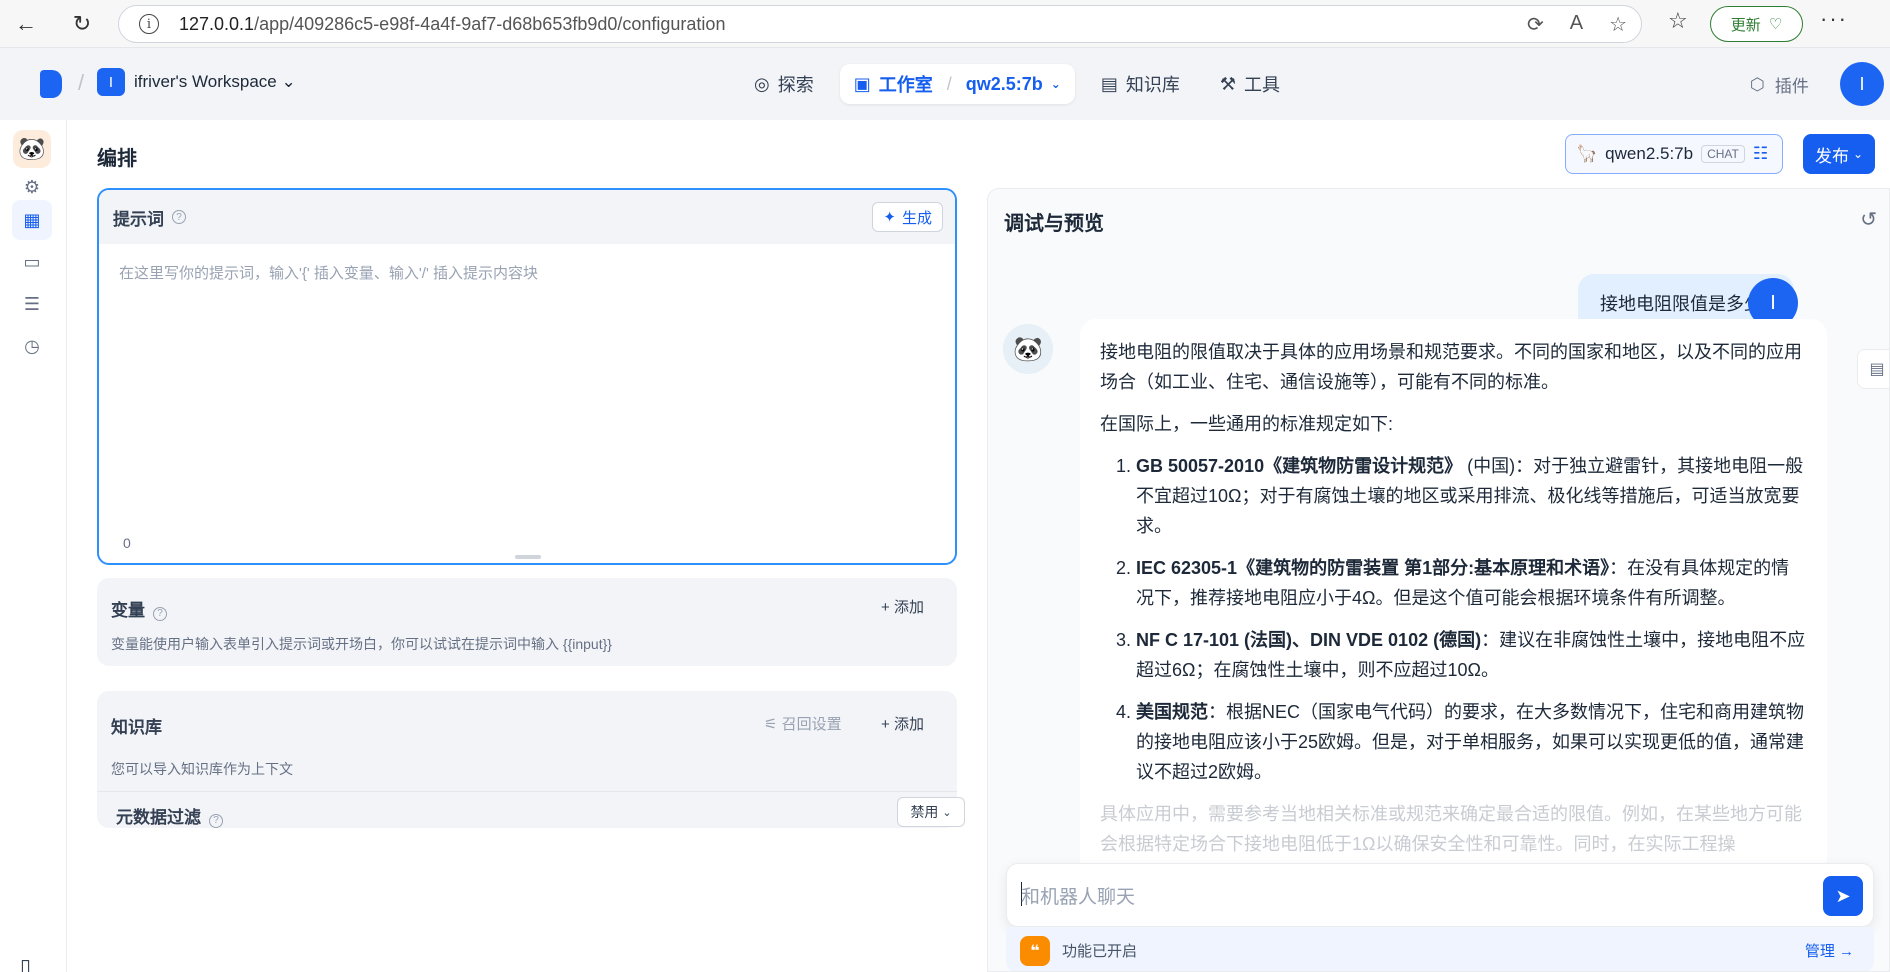  What do you see at coordinates (916, 218) in the screenshot?
I see `generate-label: 生成` at bounding box center [916, 218].